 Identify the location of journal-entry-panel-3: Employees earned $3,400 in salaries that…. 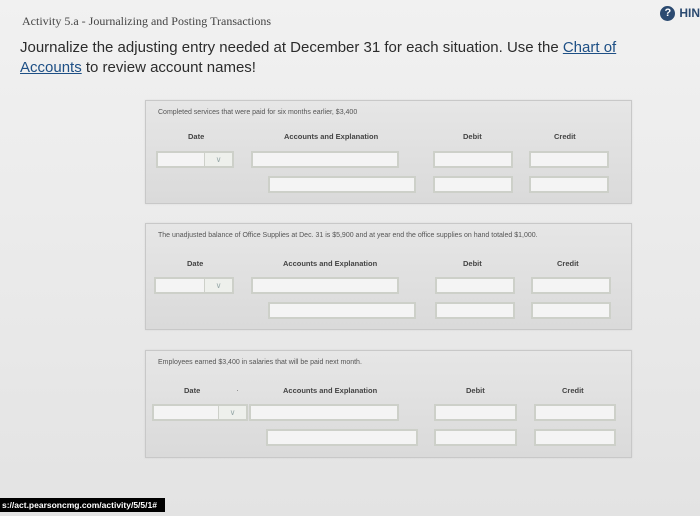
(388, 404).